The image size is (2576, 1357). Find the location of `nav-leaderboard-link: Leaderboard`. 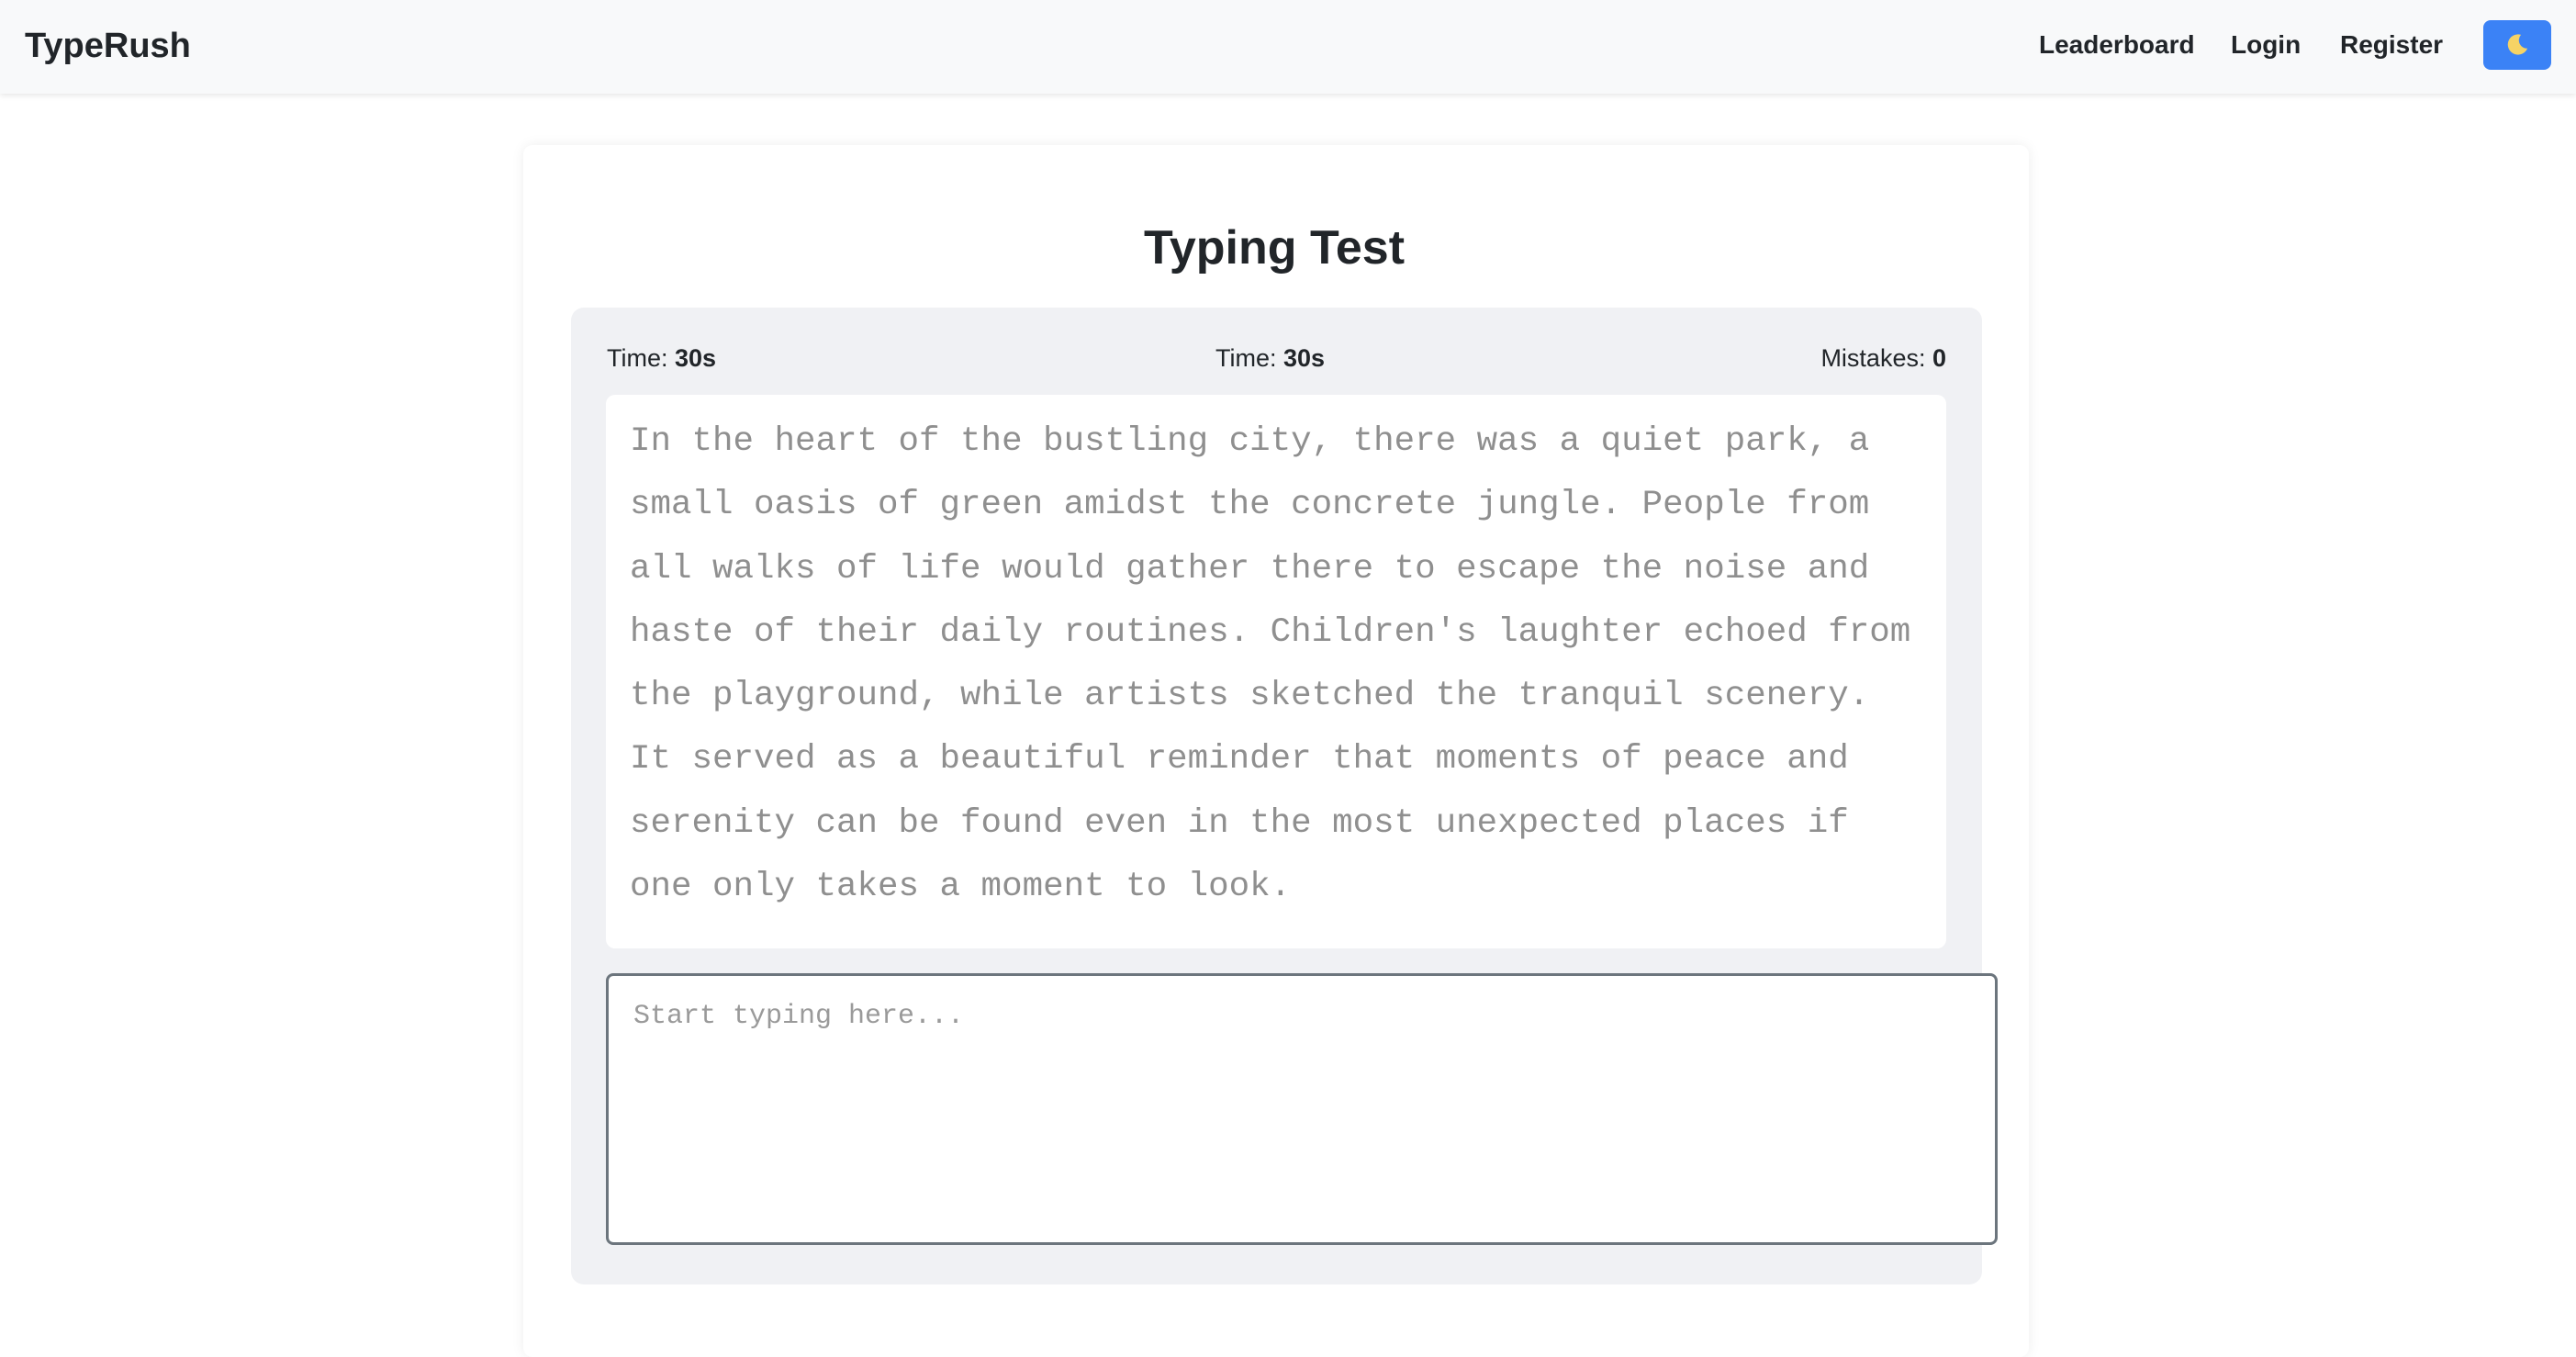

nav-leaderboard-link: Leaderboard is located at coordinates (2117, 45).